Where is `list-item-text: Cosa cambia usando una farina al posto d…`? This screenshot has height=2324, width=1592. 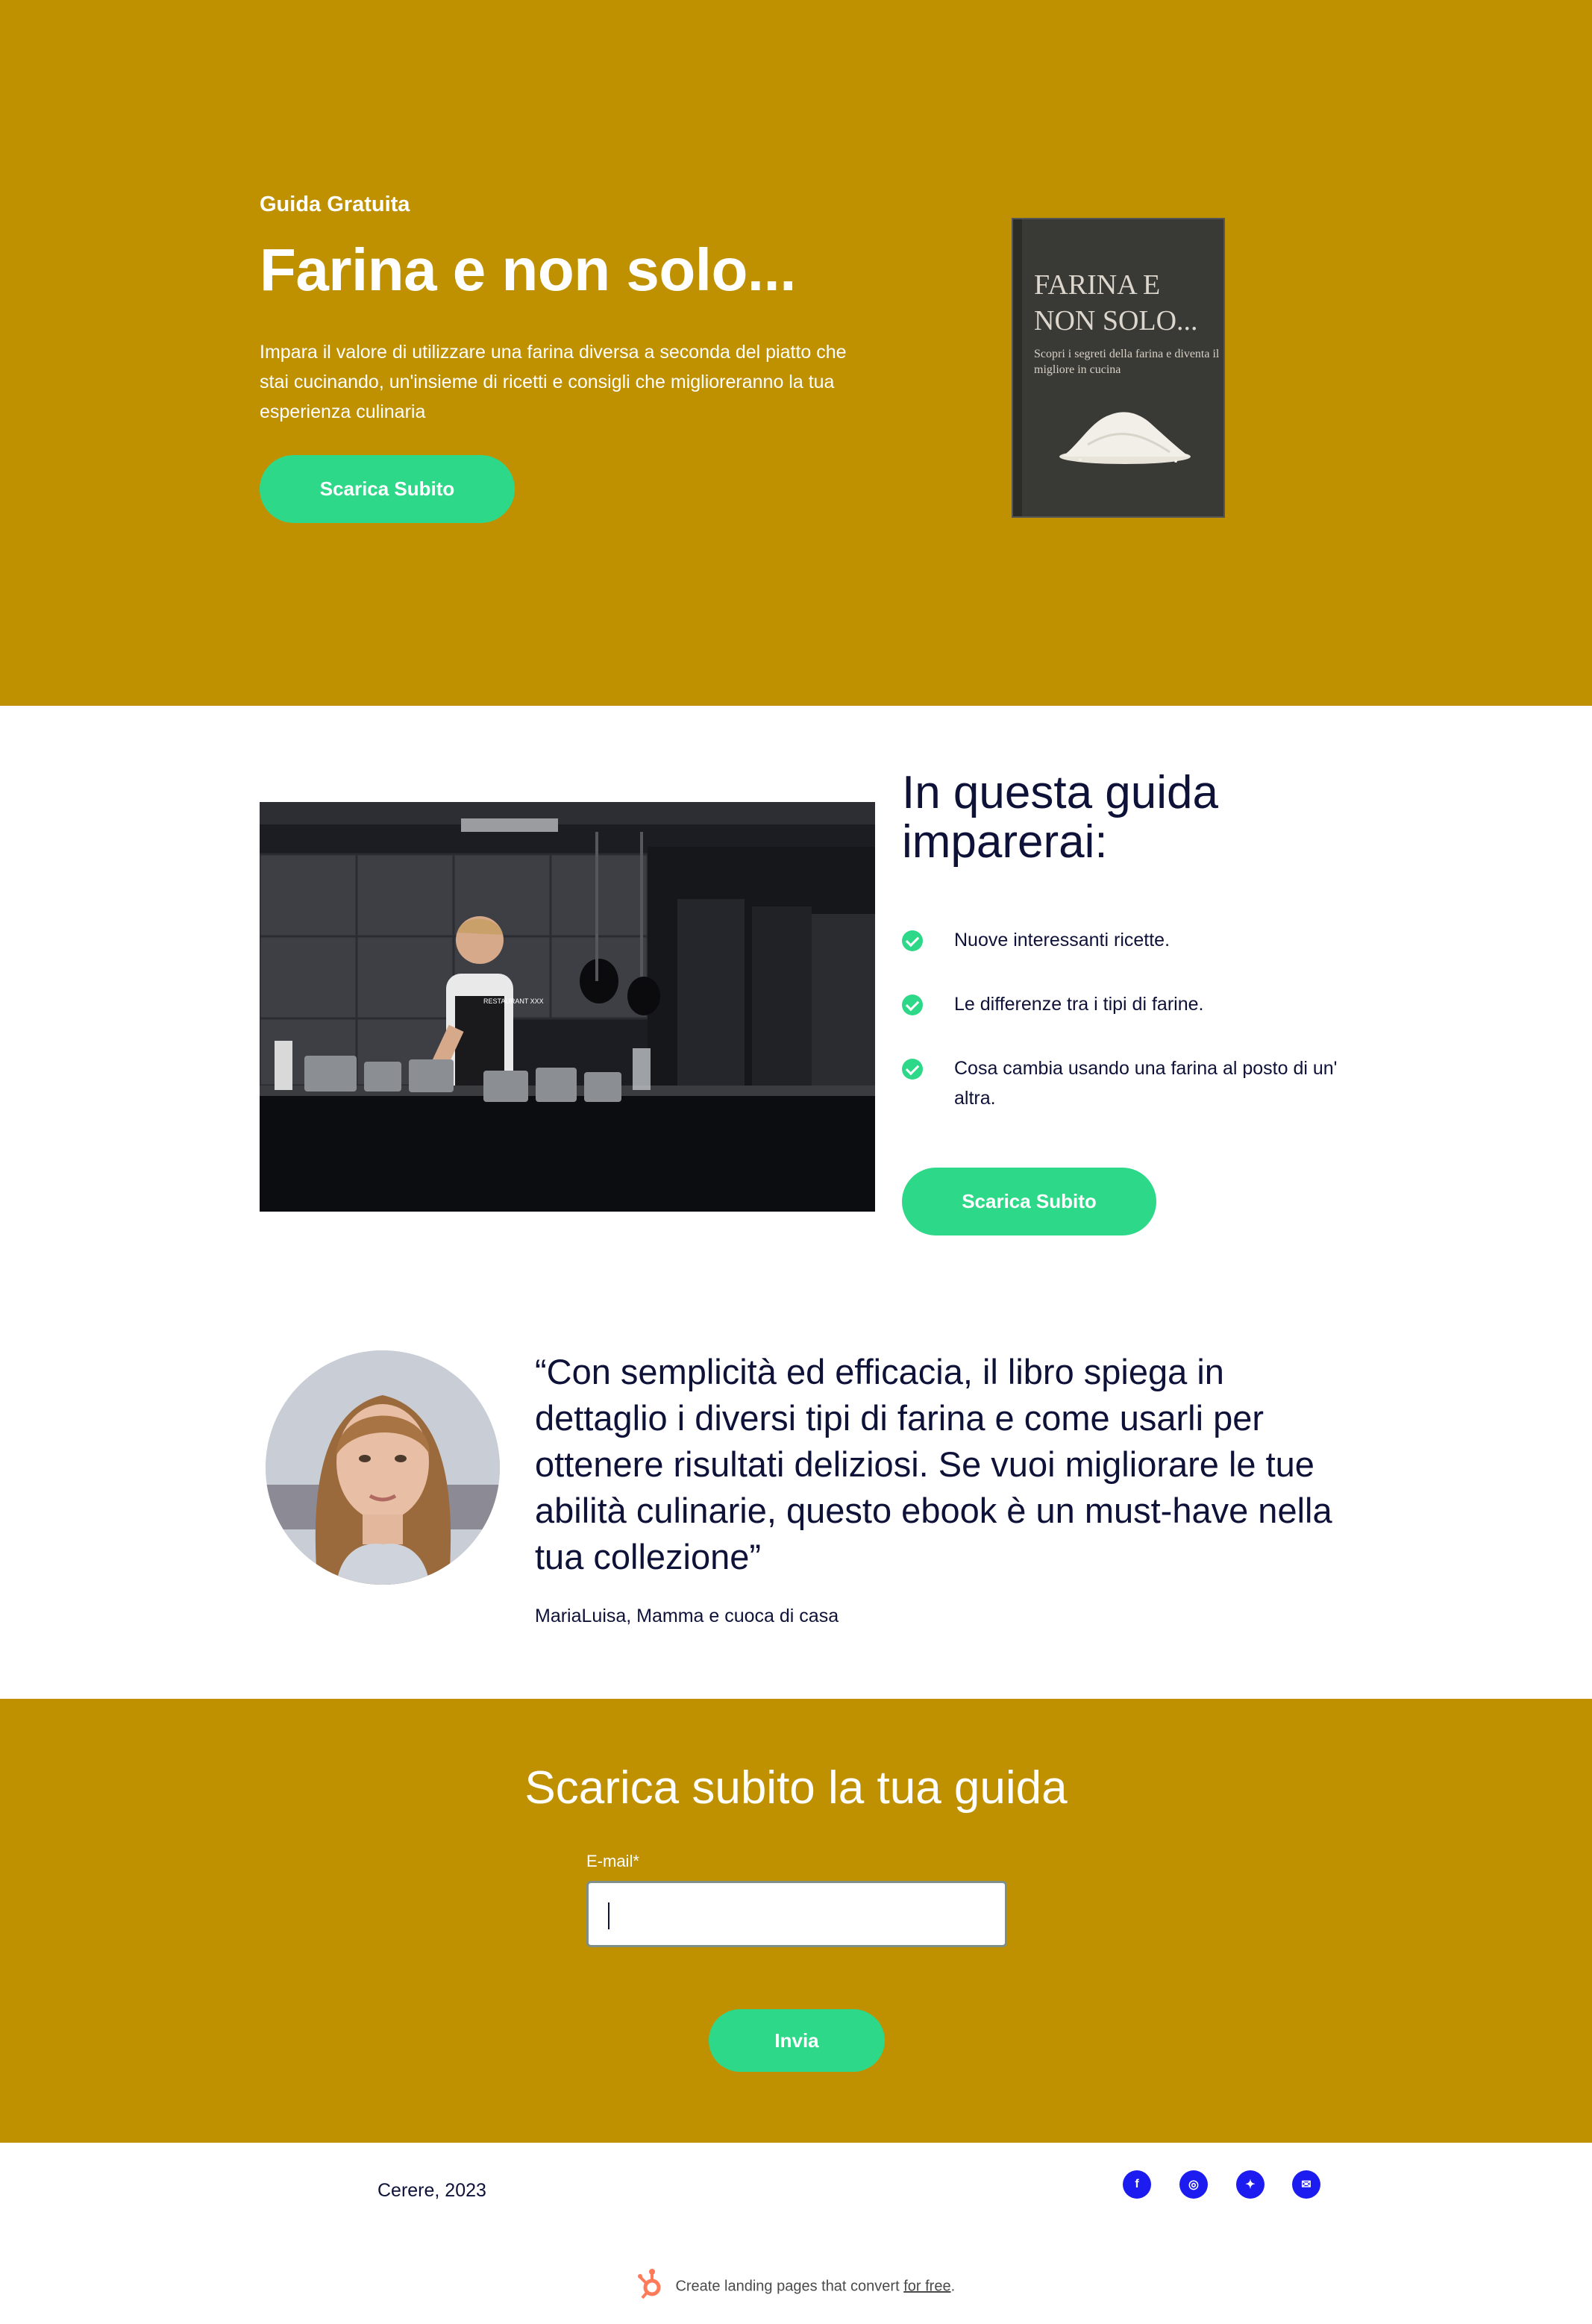
list-item-text: Cosa cambia usando una farina al posto d… is located at coordinates (1146, 1083).